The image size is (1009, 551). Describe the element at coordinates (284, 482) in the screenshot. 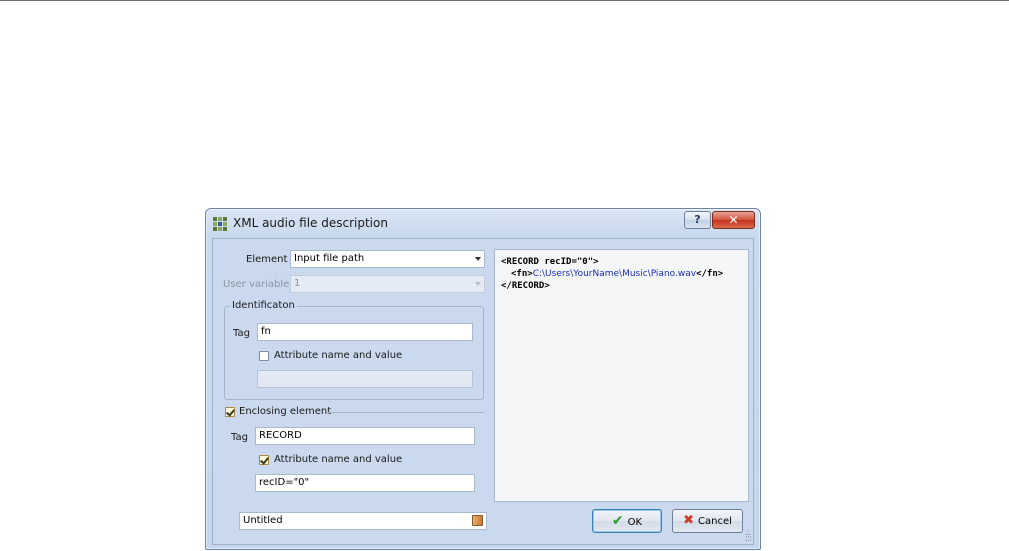

I see `enclosing-attribute-value: recID="0"` at that location.